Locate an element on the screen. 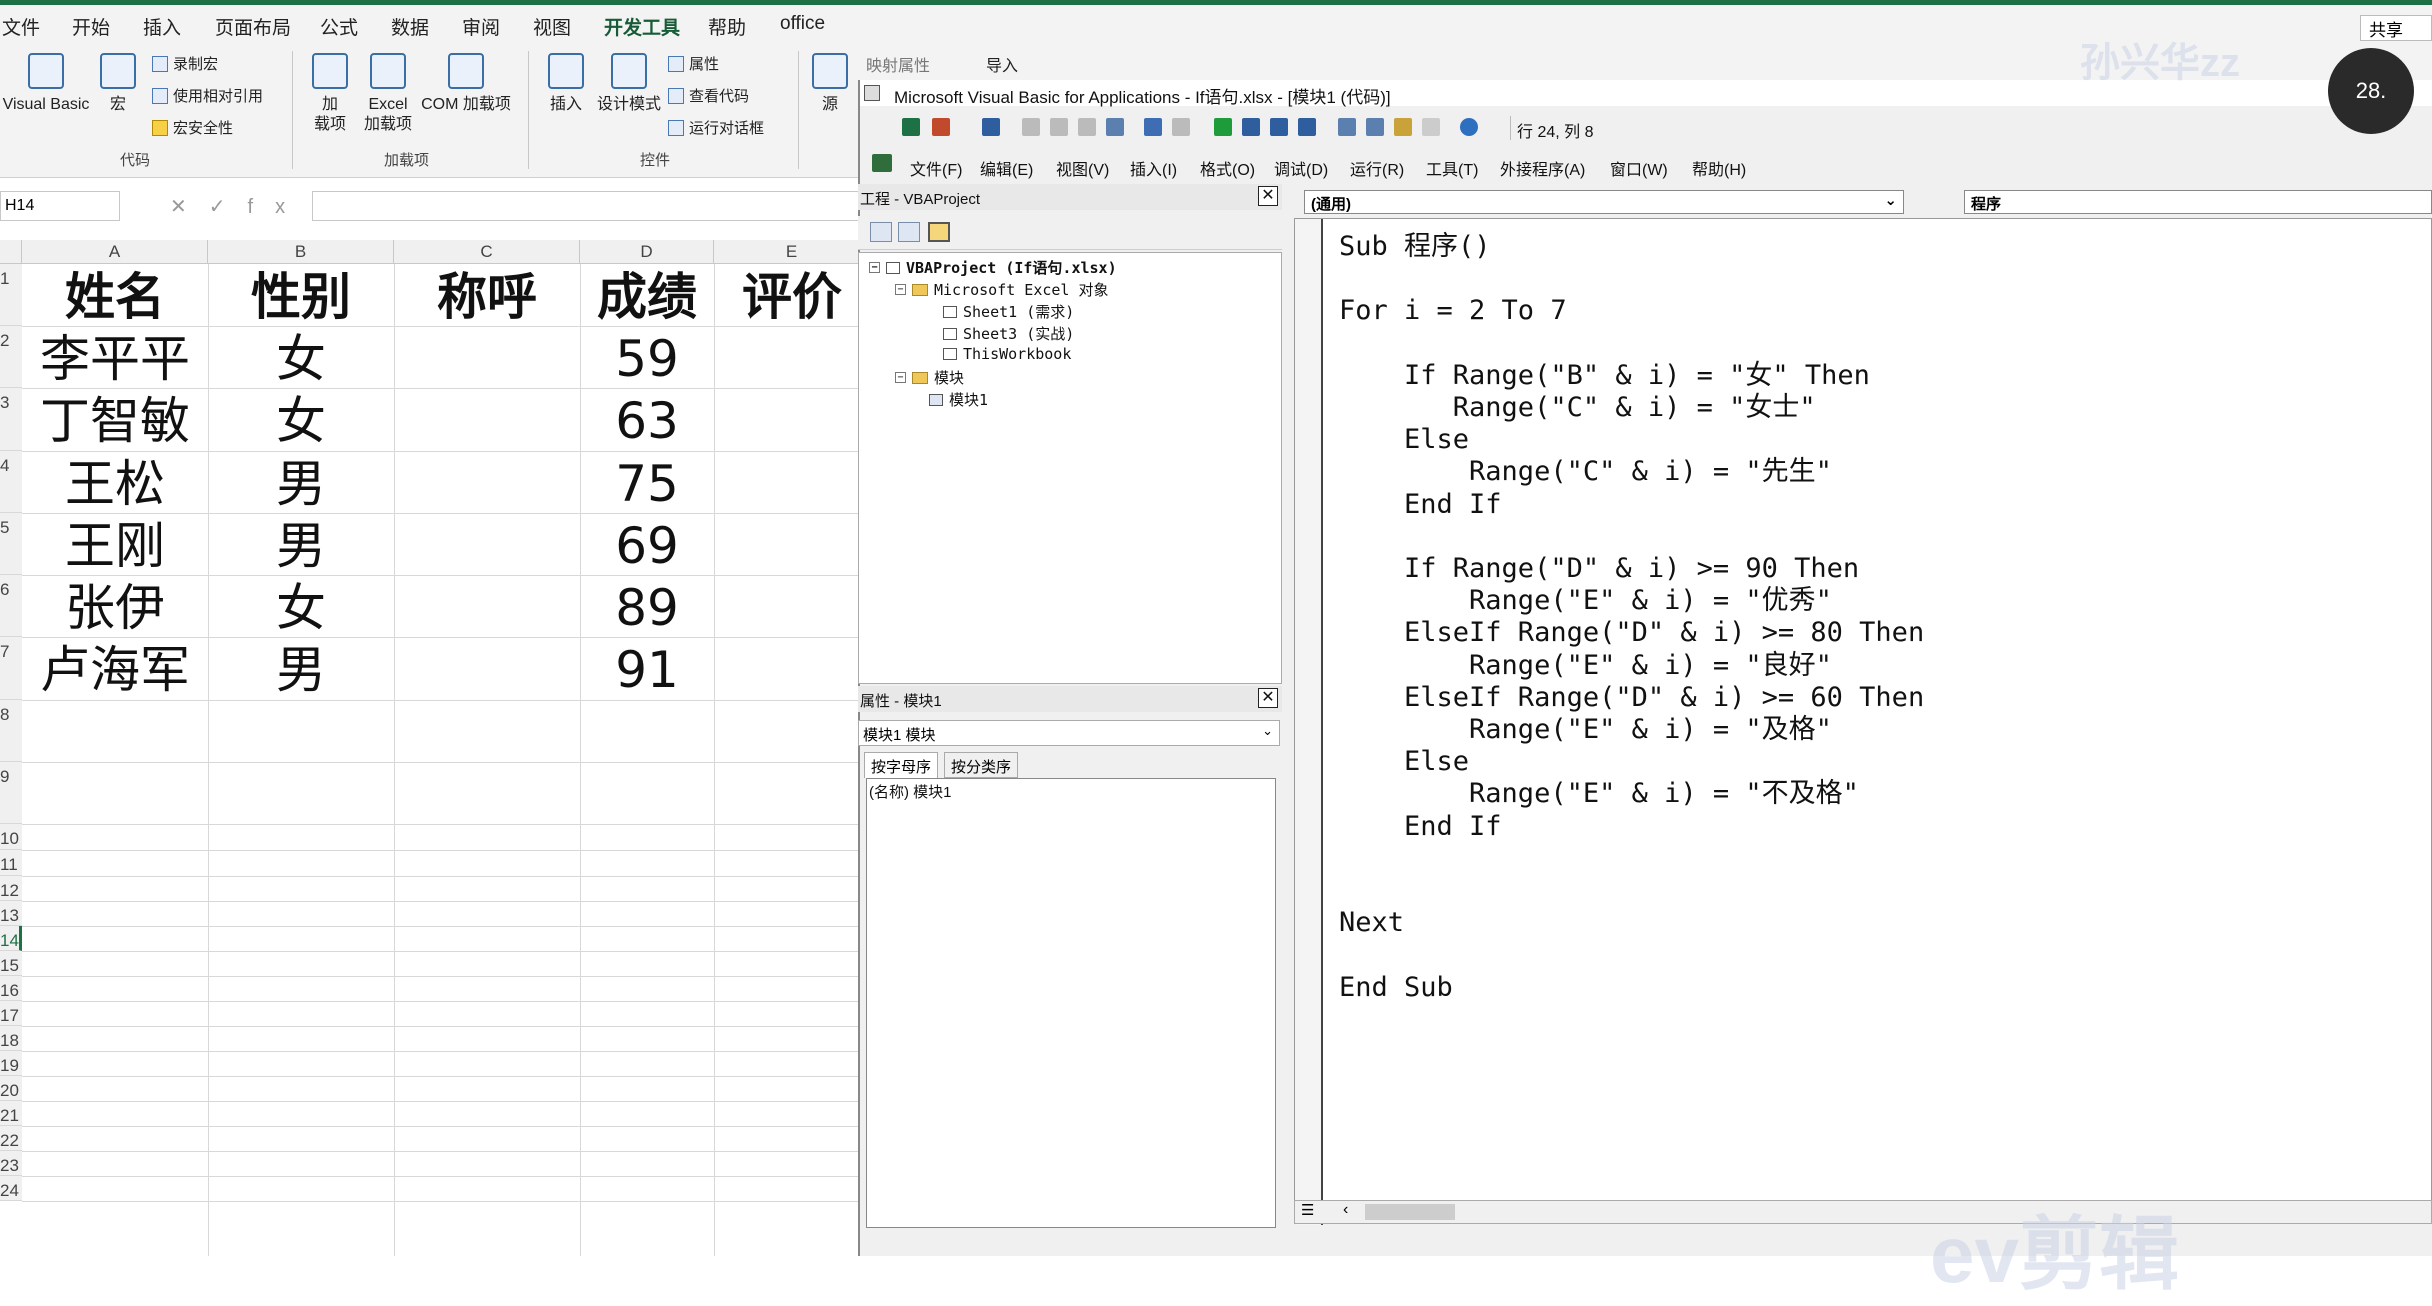 The width and height of the screenshot is (2432, 1306). cell-name: 卢海军 is located at coordinates (115, 670).